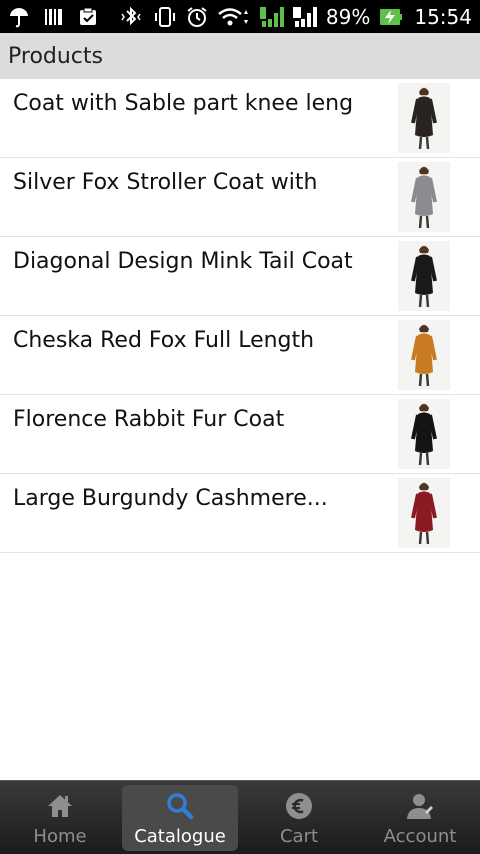  What do you see at coordinates (391, 17) in the screenshot?
I see `battery-charging-icon` at bounding box center [391, 17].